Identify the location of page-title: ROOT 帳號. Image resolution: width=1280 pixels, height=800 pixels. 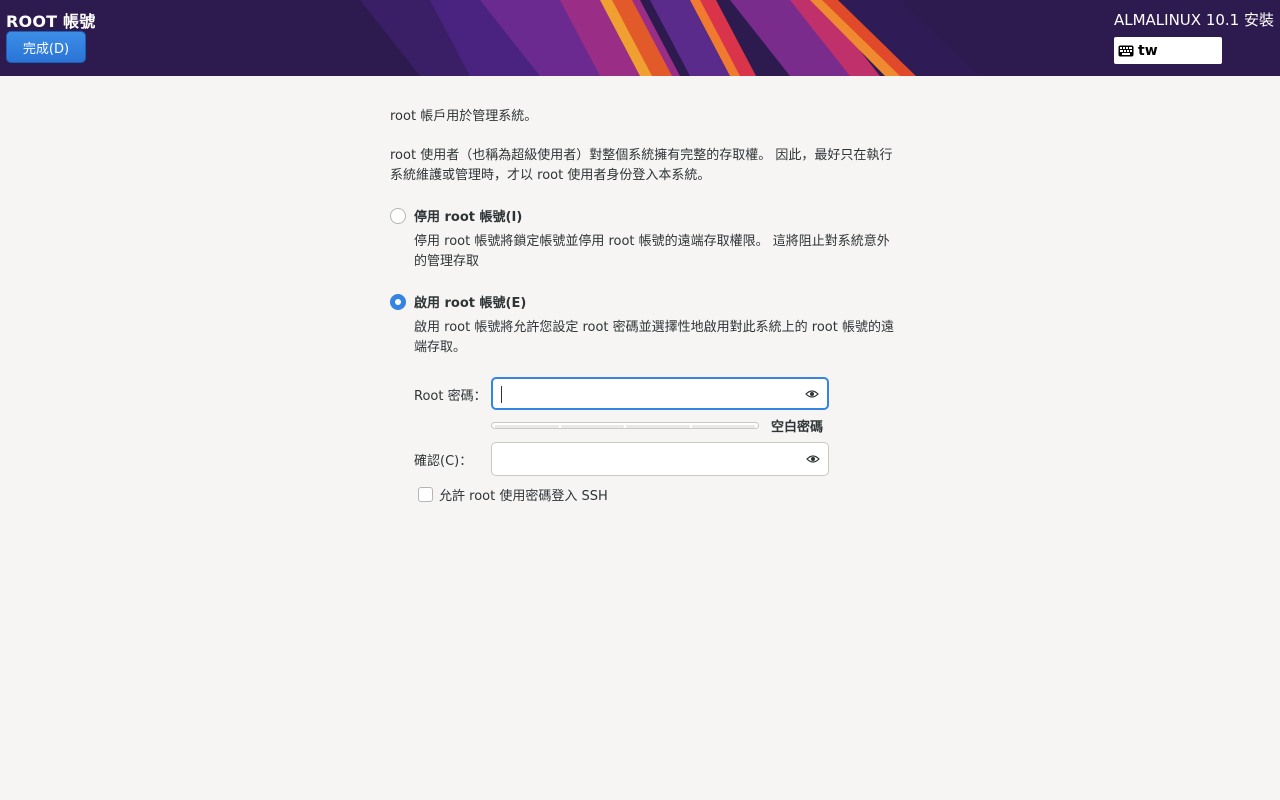
(51, 21).